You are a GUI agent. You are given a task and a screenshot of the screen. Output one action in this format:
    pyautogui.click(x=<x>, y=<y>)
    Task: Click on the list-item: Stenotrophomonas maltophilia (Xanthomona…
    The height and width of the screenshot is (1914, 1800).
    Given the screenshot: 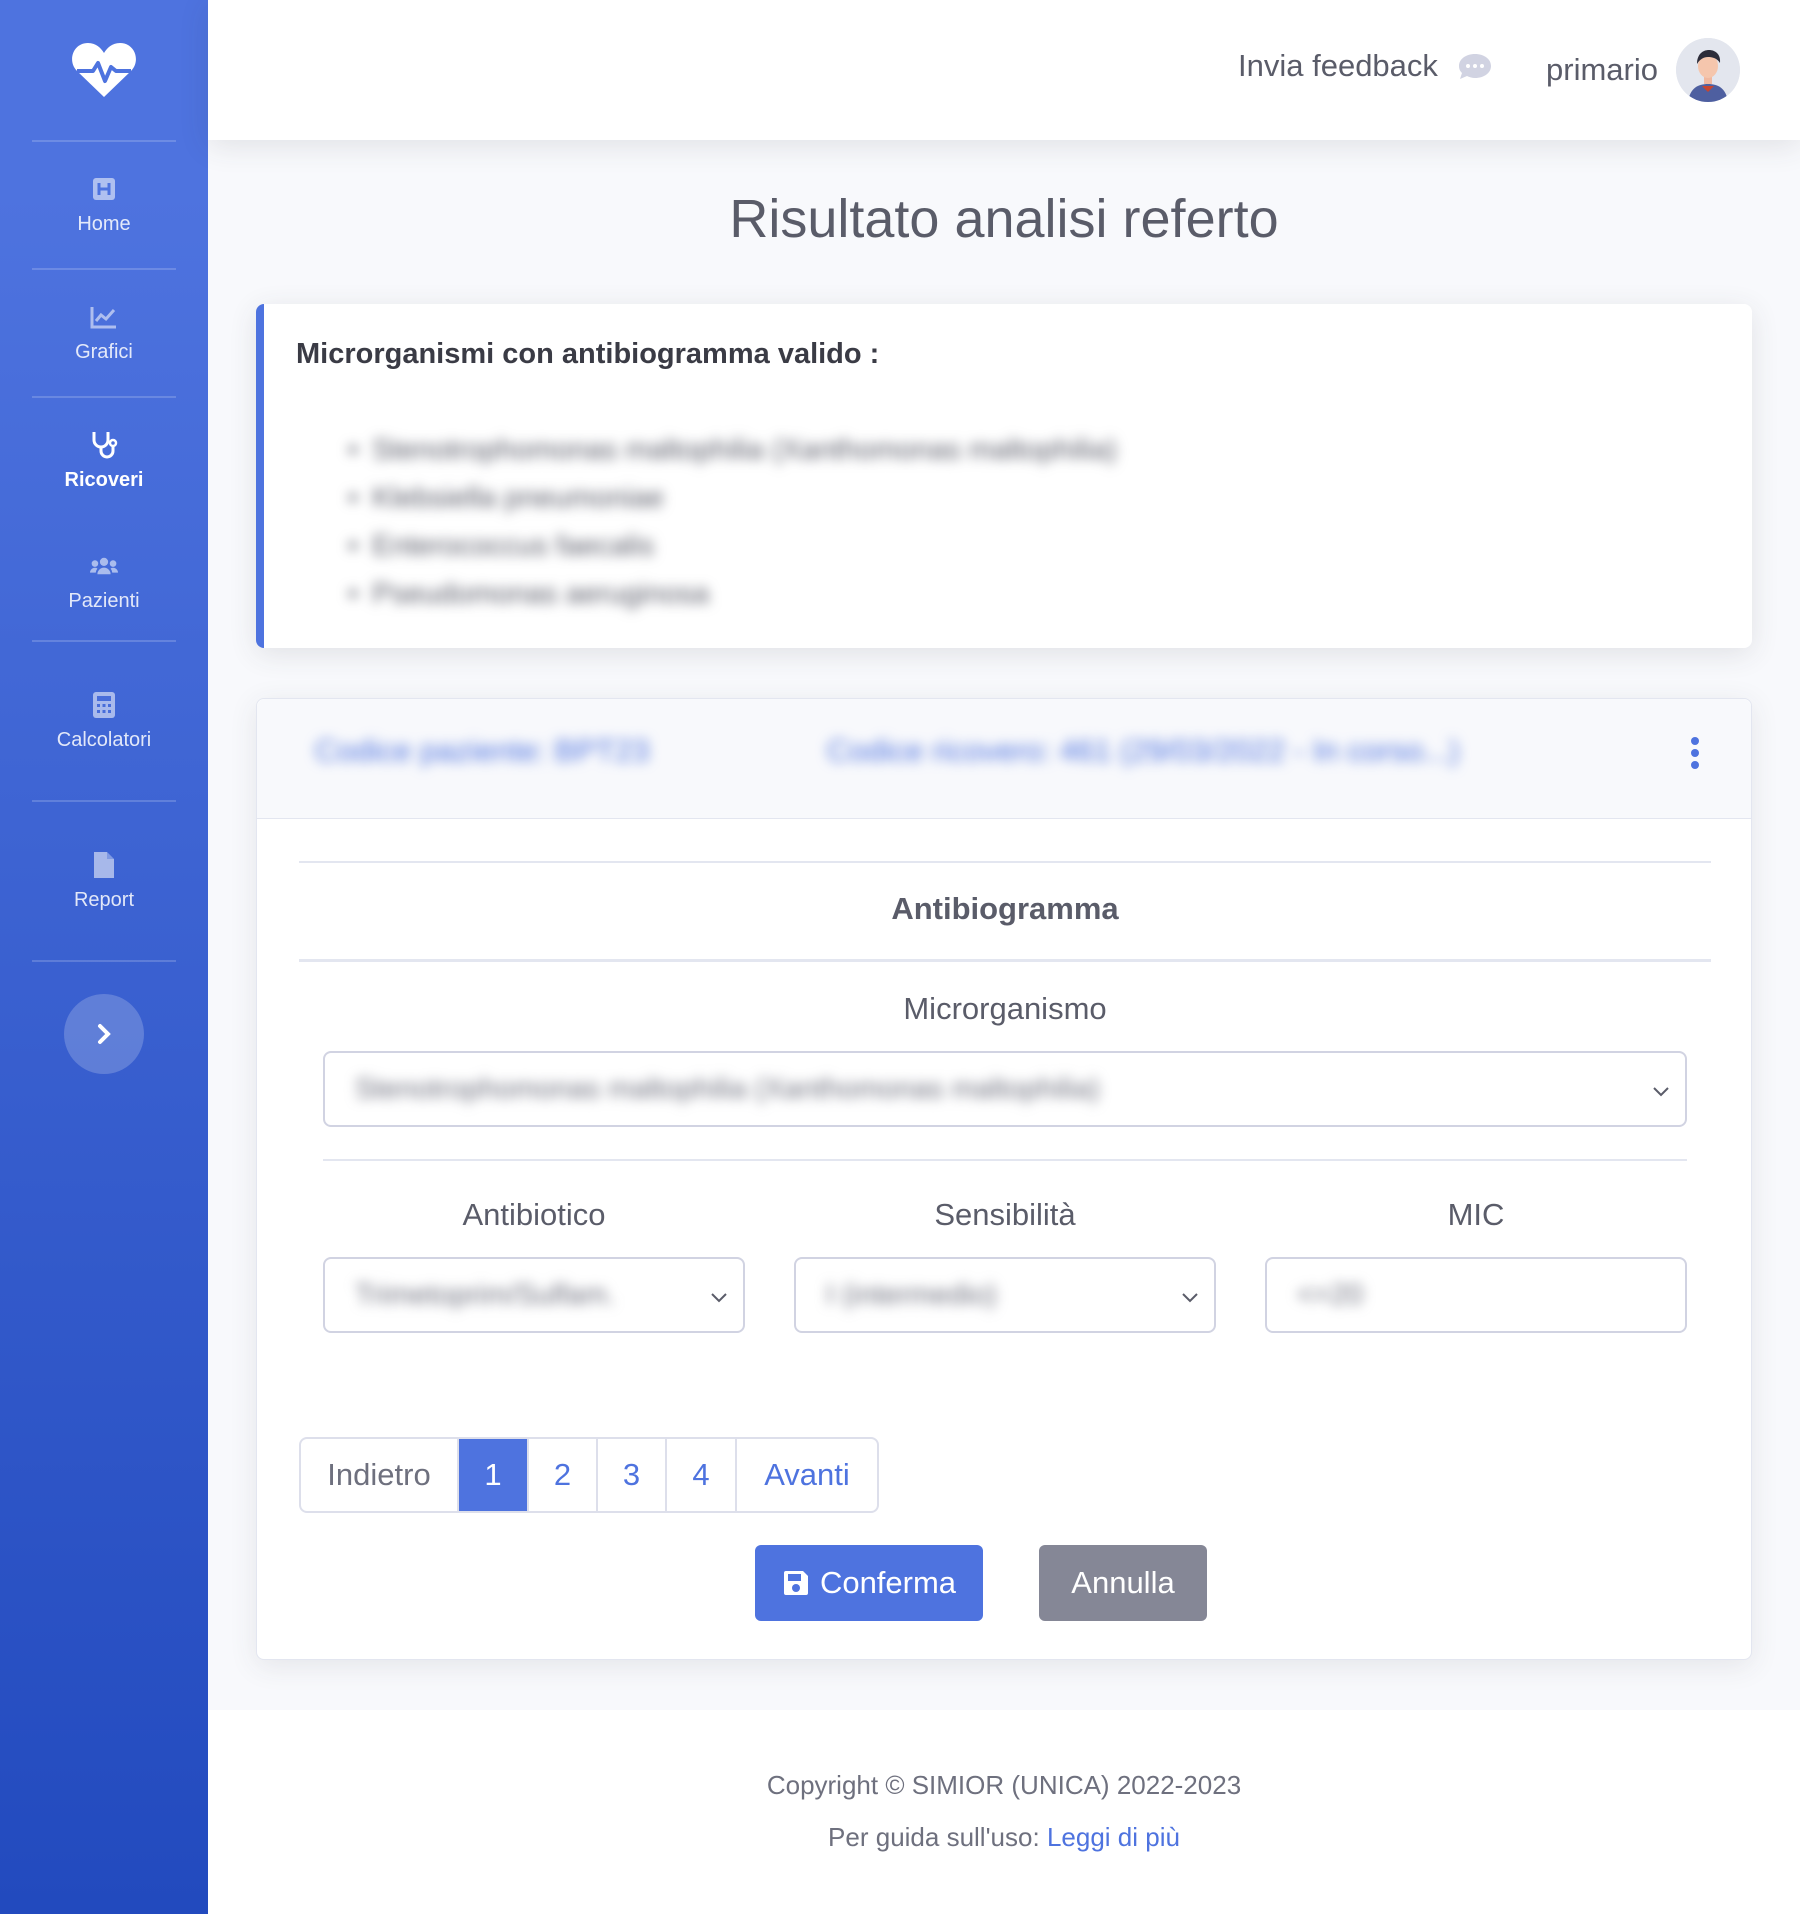 What is the action you would take?
    pyautogui.click(x=732, y=450)
    